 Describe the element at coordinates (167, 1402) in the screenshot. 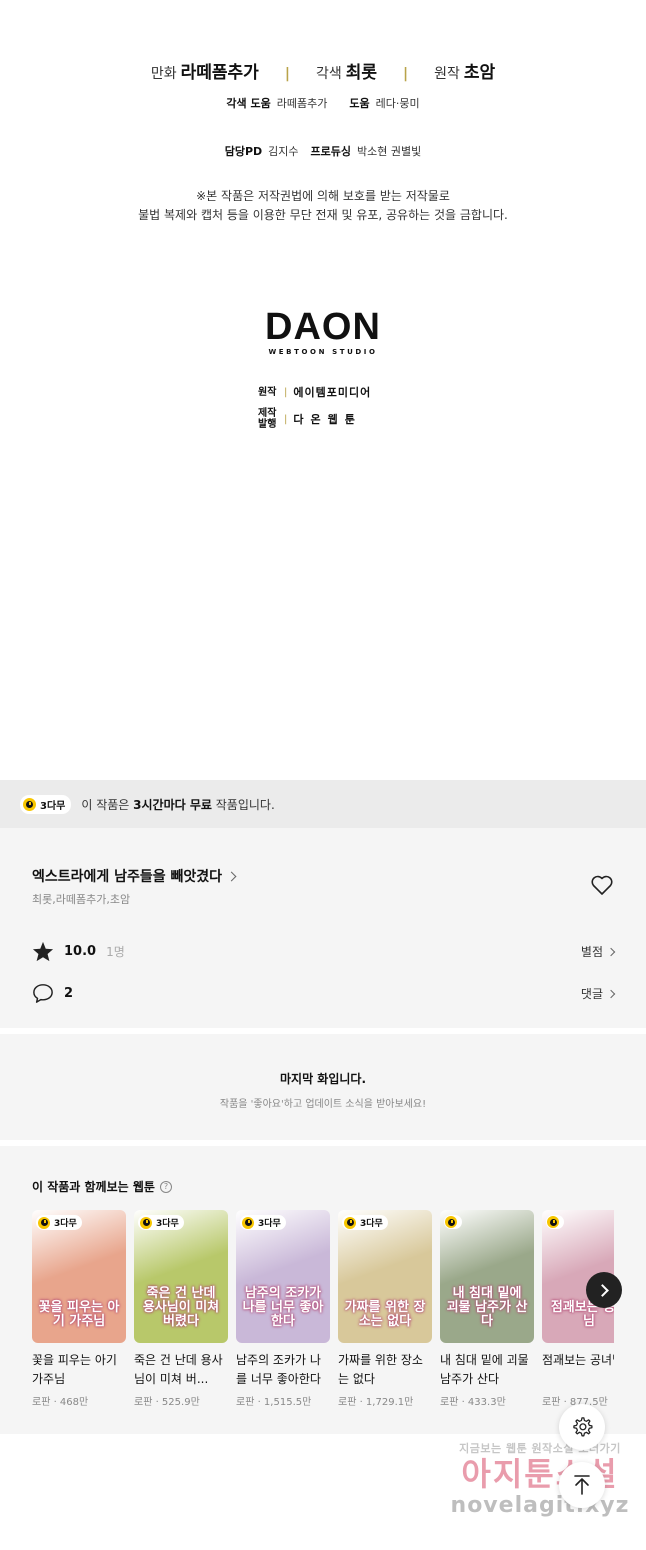

I see `card-meta: 로판 · 525.9만` at that location.